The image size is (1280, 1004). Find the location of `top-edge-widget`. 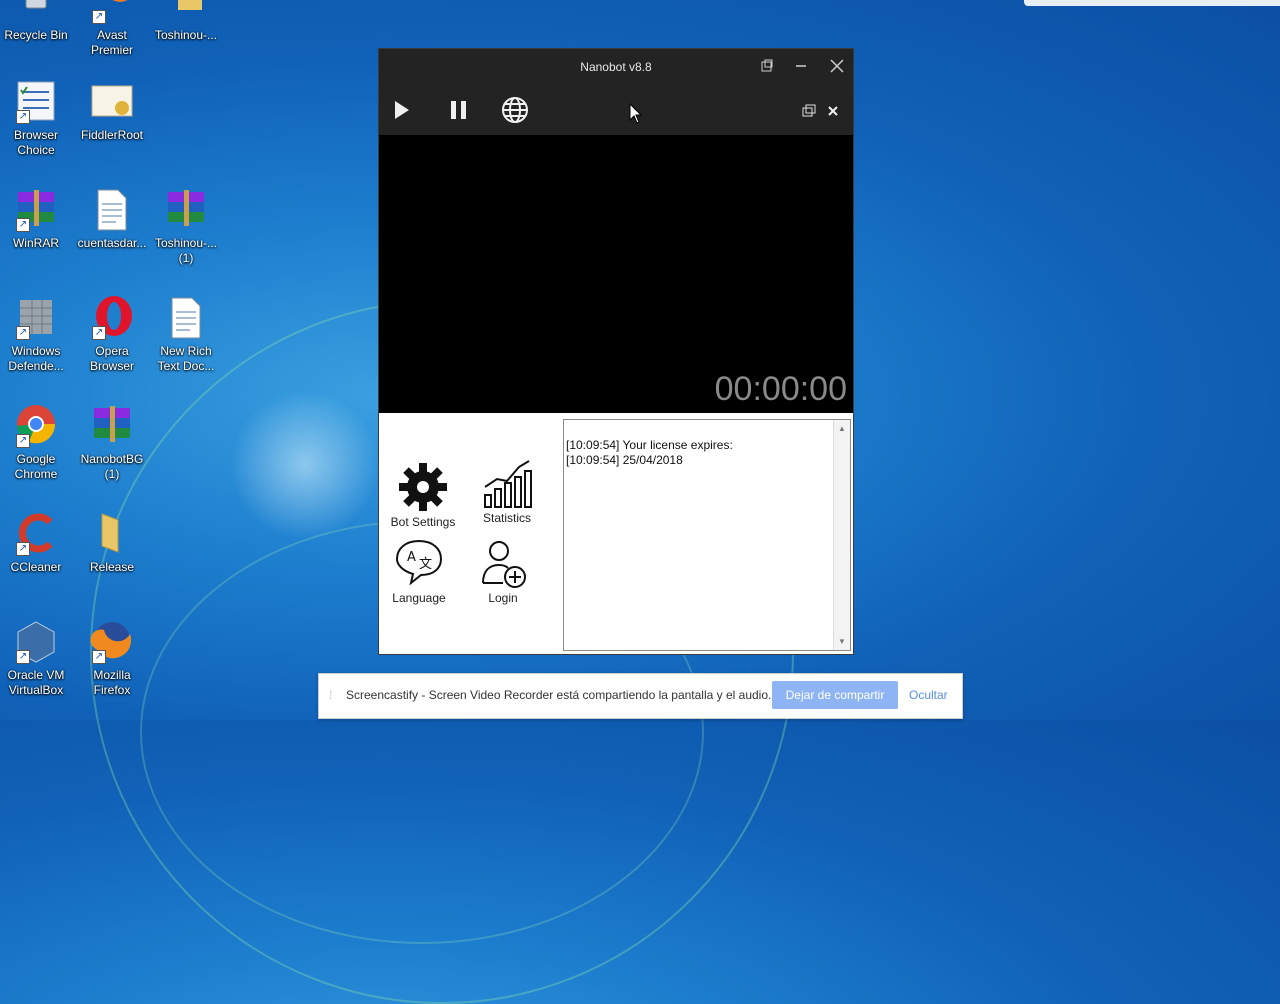

top-edge-widget is located at coordinates (1152, 3).